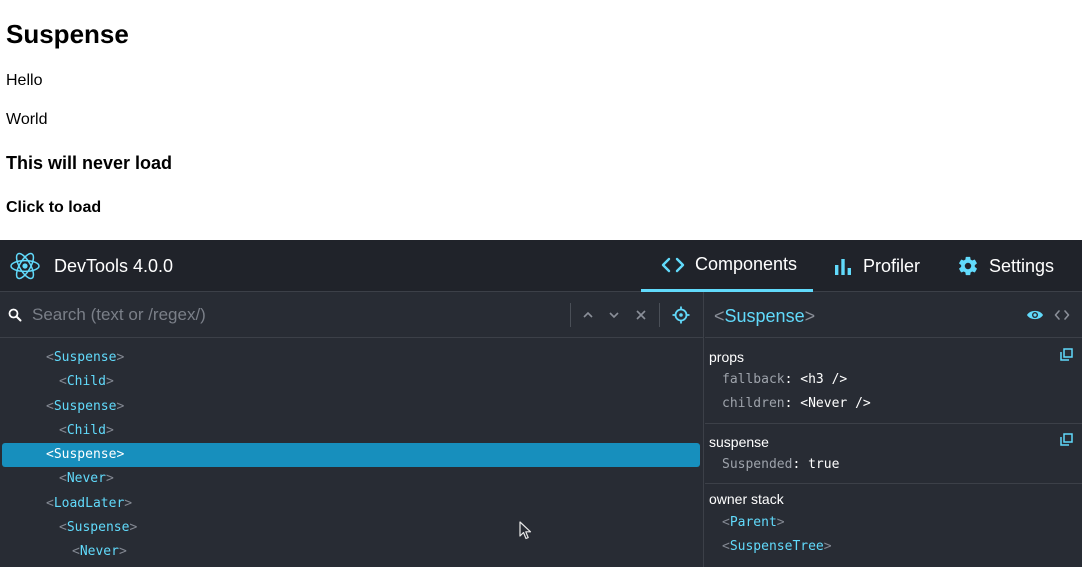  I want to click on clear-search-button, so click(641, 315).